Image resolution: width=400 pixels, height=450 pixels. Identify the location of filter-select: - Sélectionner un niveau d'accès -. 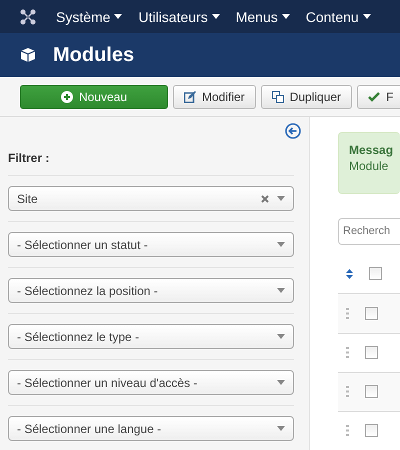
(151, 382).